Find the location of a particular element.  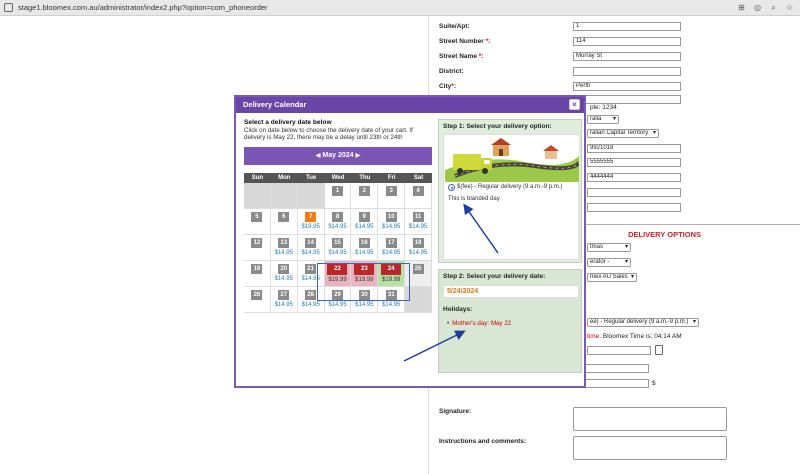

sales-select: mex AU Sales is located at coordinates (612, 277).